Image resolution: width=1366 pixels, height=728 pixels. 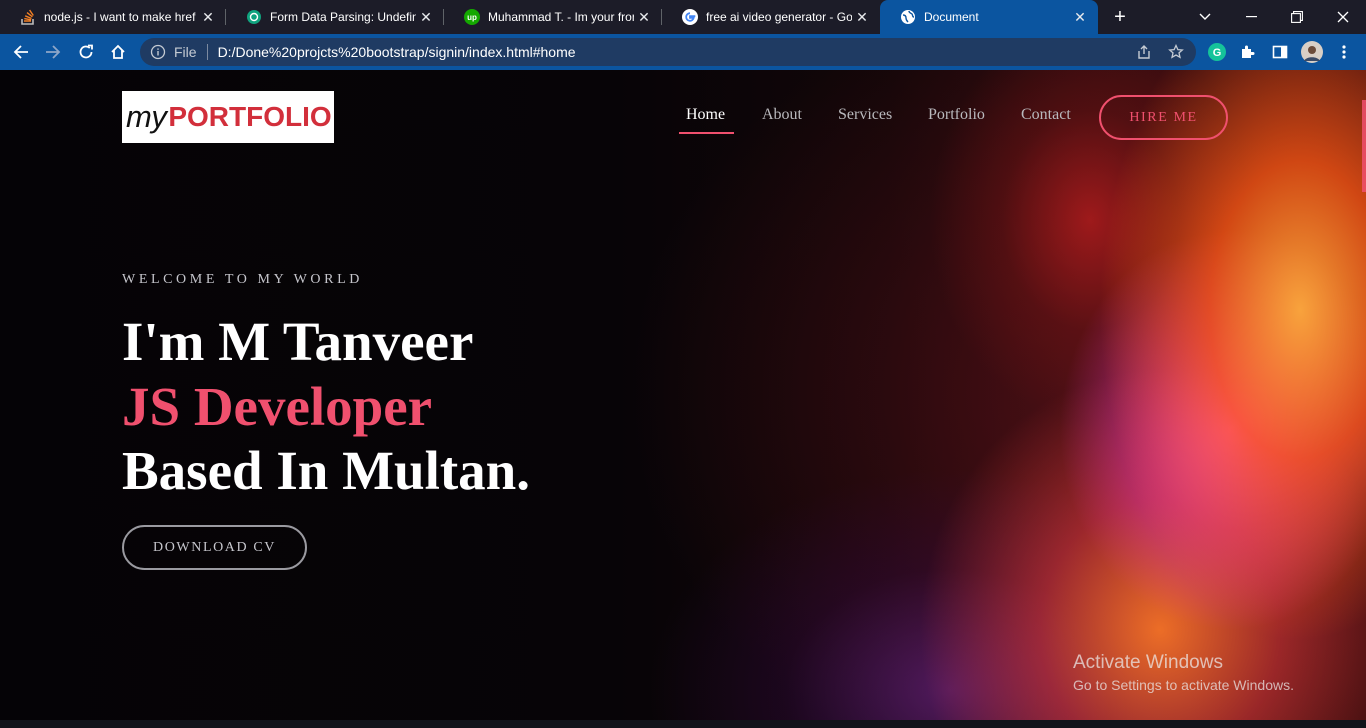 What do you see at coordinates (705, 115) in the screenshot?
I see `nav-home: Home` at bounding box center [705, 115].